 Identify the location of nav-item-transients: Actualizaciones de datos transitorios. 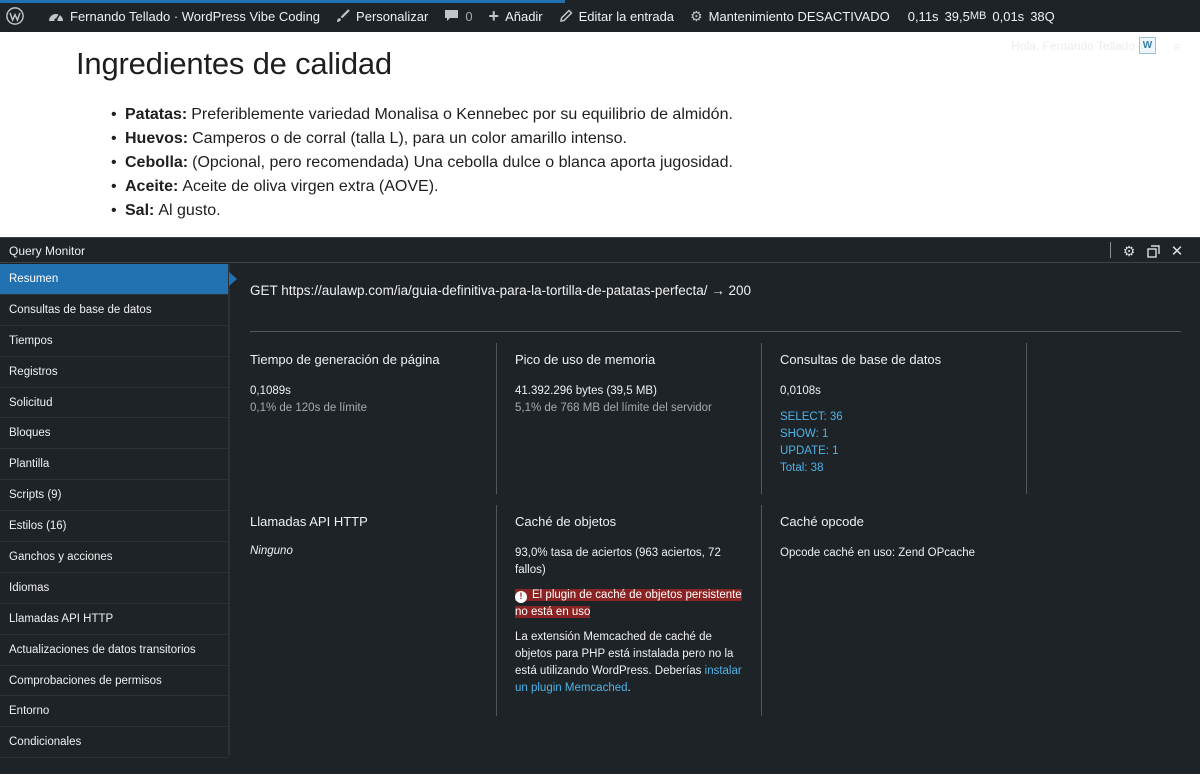
(114, 650).